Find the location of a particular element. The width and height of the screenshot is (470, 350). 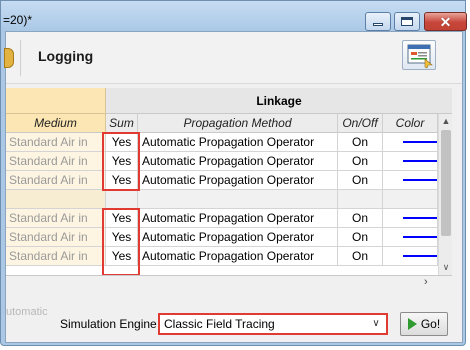

toolbar-separator is located at coordinates (20, 58).